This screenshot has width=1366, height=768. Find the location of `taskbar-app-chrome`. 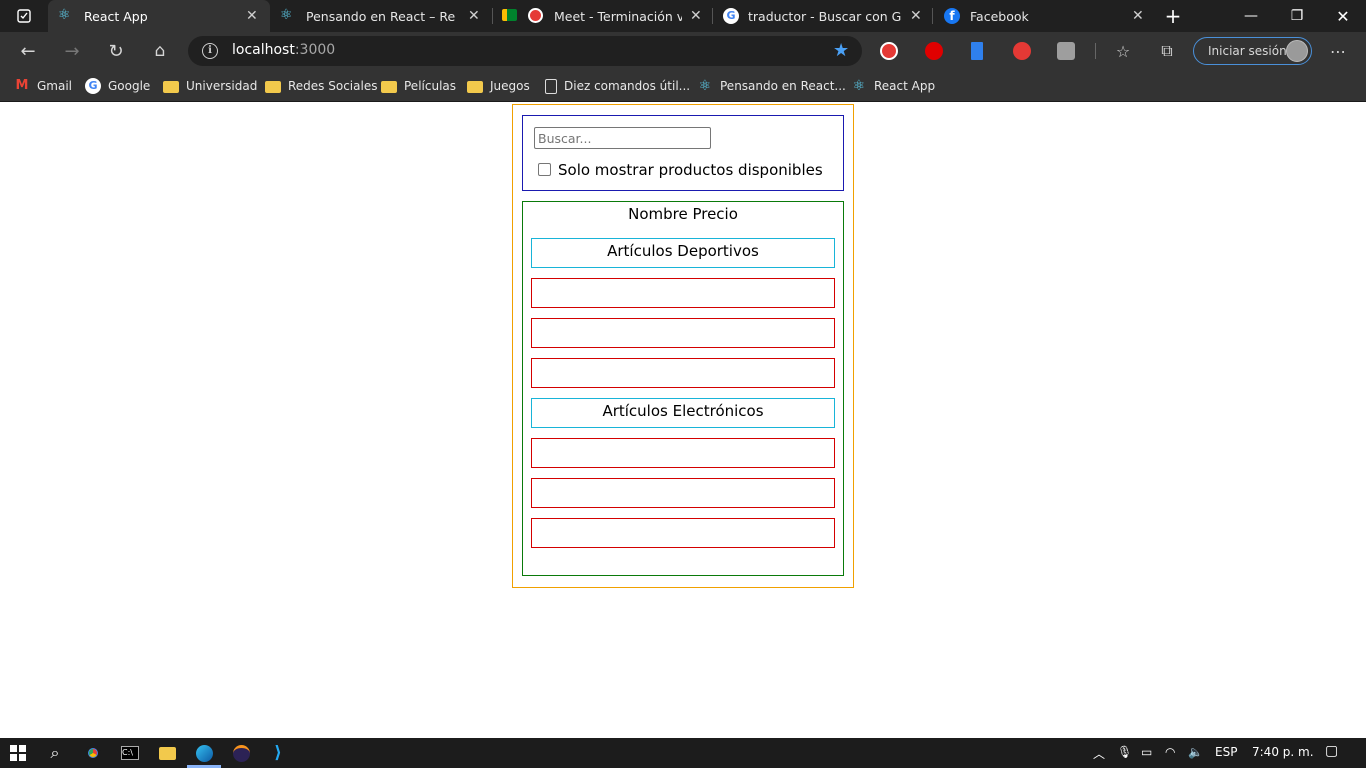

taskbar-app-chrome is located at coordinates (93, 753).